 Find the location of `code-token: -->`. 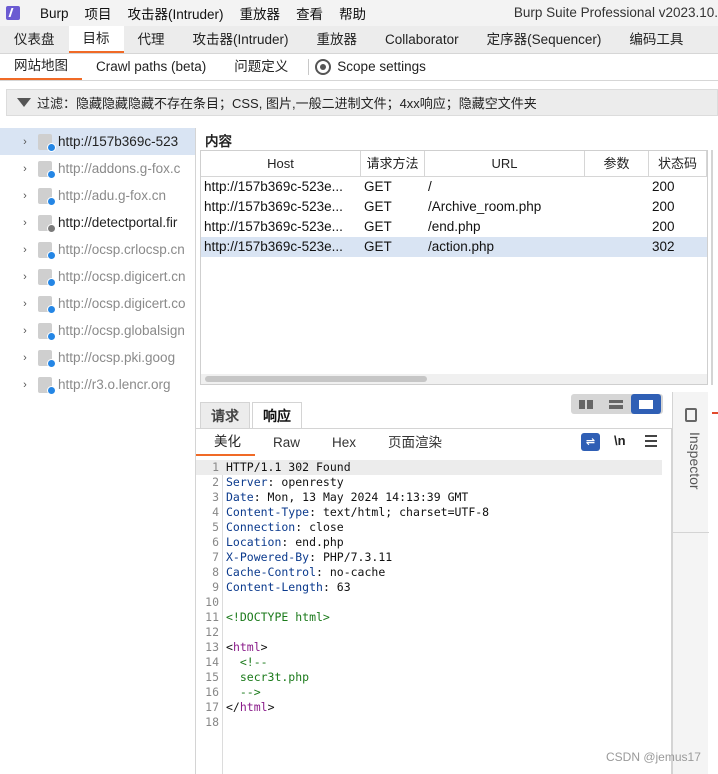

code-token: --> is located at coordinates (243, 692).